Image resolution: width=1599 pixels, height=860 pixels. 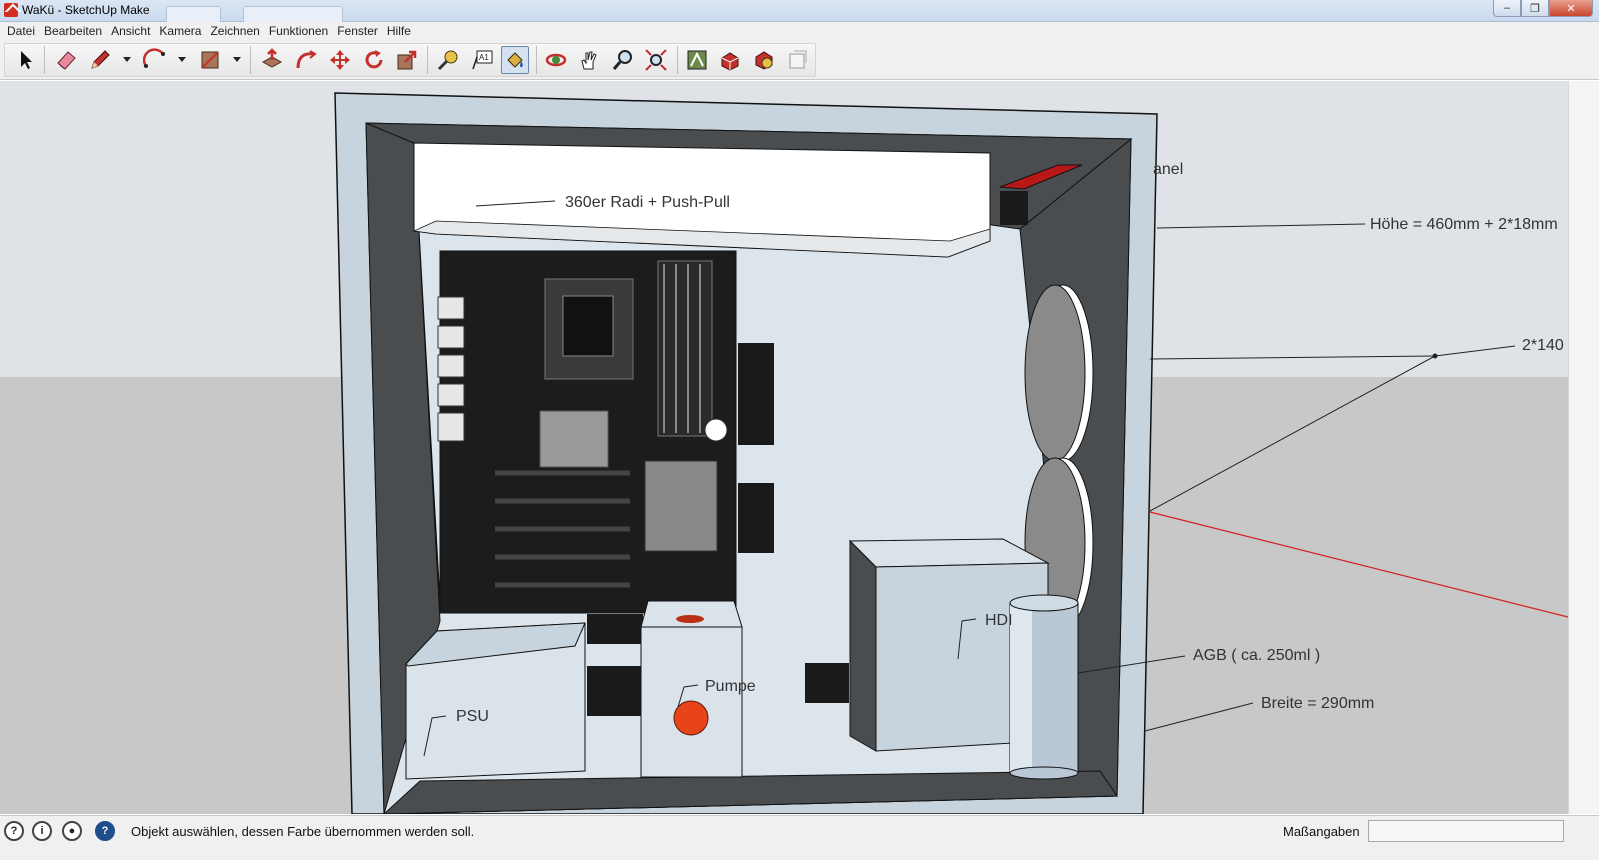 What do you see at coordinates (14, 831) in the screenshot?
I see `geolocation-icon: ?` at bounding box center [14, 831].